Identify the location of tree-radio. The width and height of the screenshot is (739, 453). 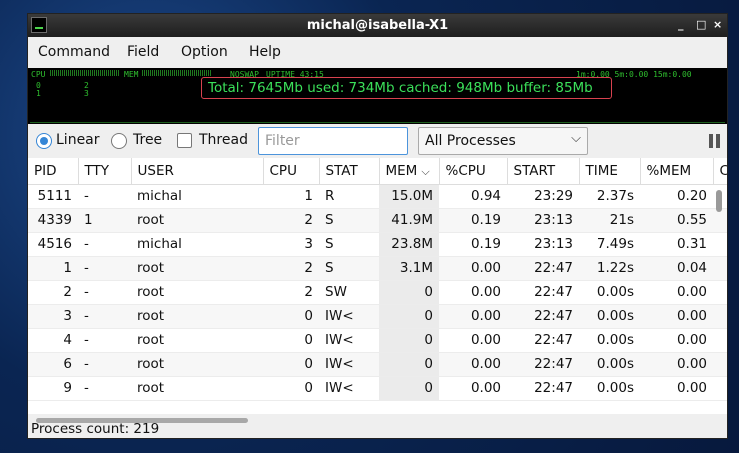
(119, 141).